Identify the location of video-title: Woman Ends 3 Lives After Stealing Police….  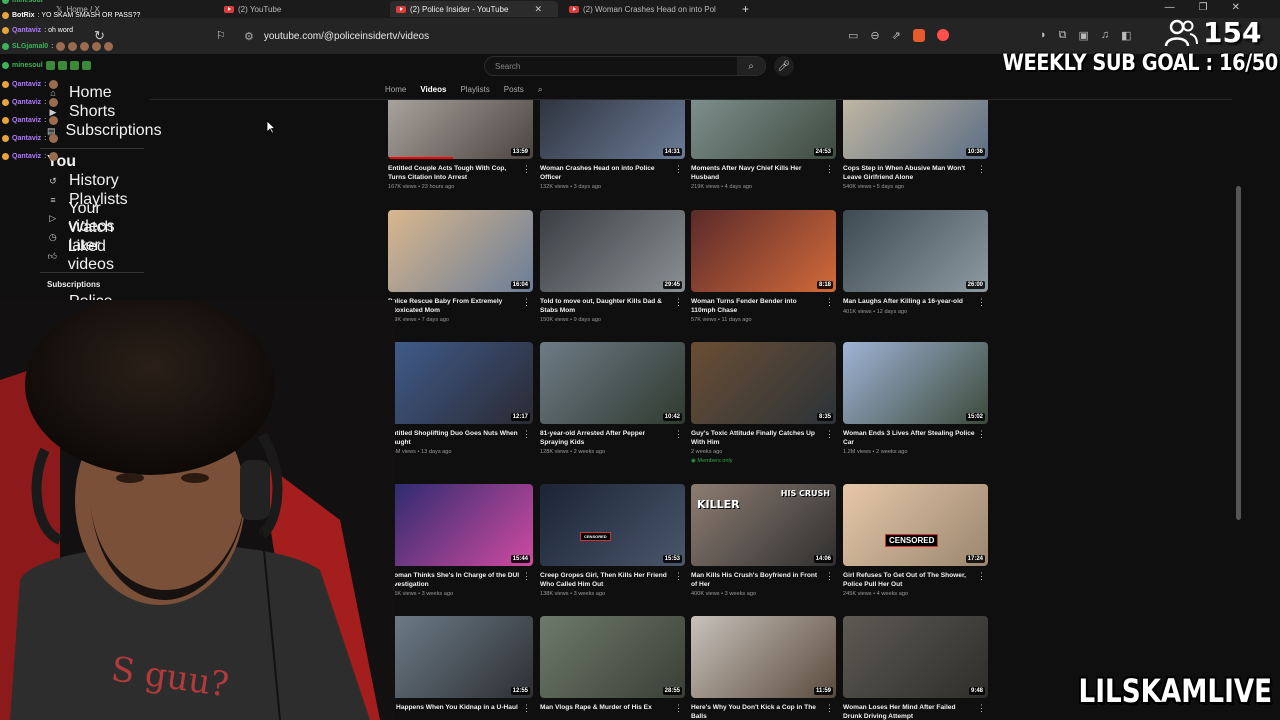
(909, 438).